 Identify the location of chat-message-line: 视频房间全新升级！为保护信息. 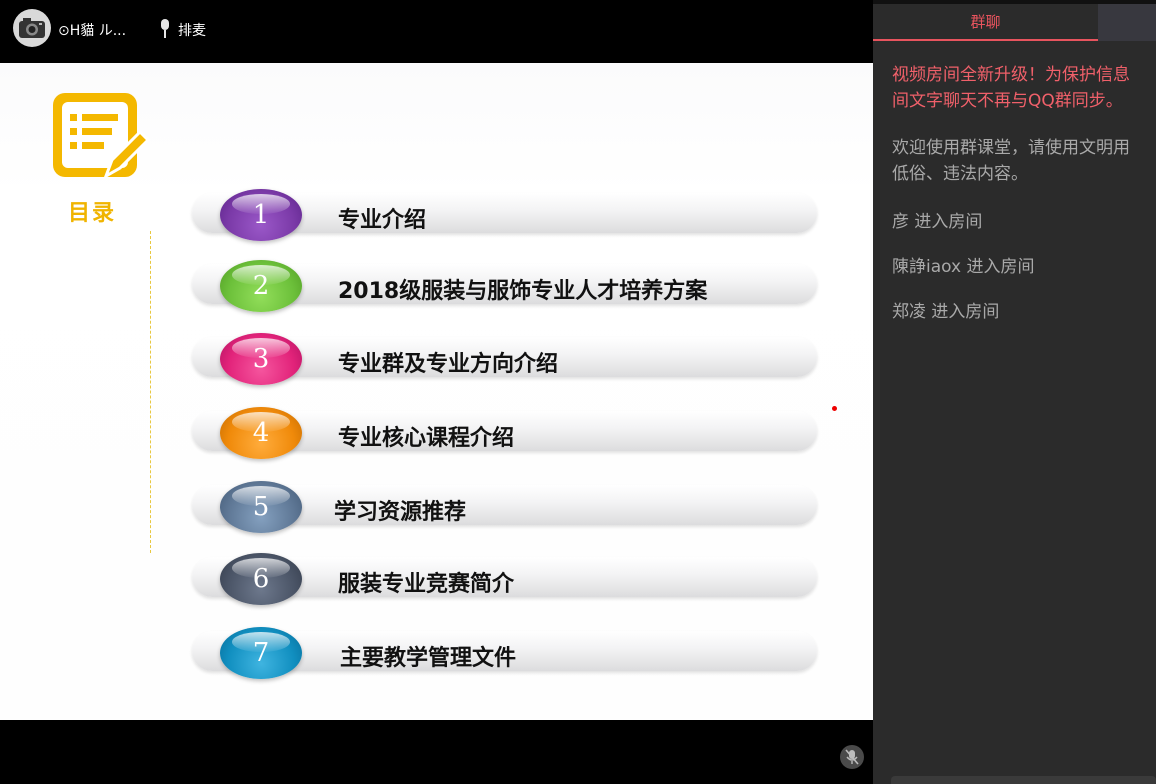
(1011, 75).